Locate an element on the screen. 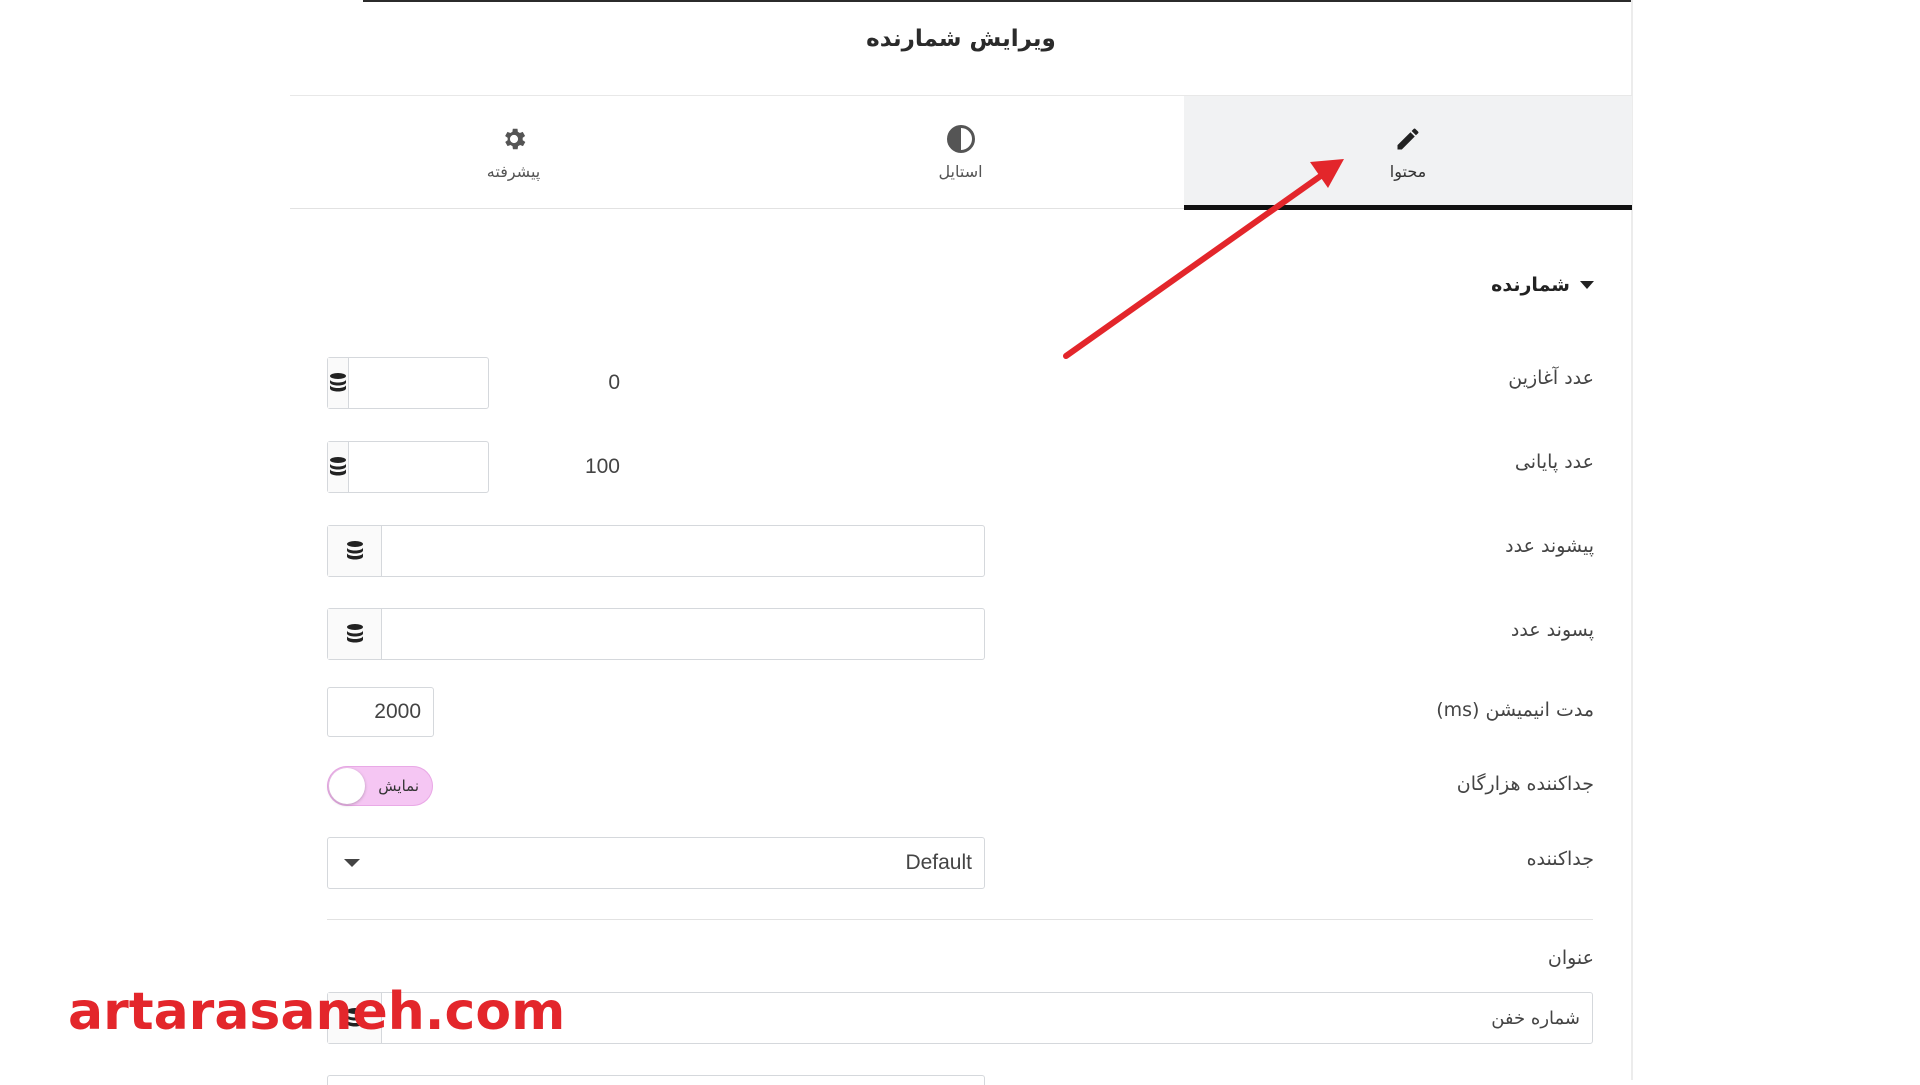  number-suffix-field is located at coordinates (656, 634).